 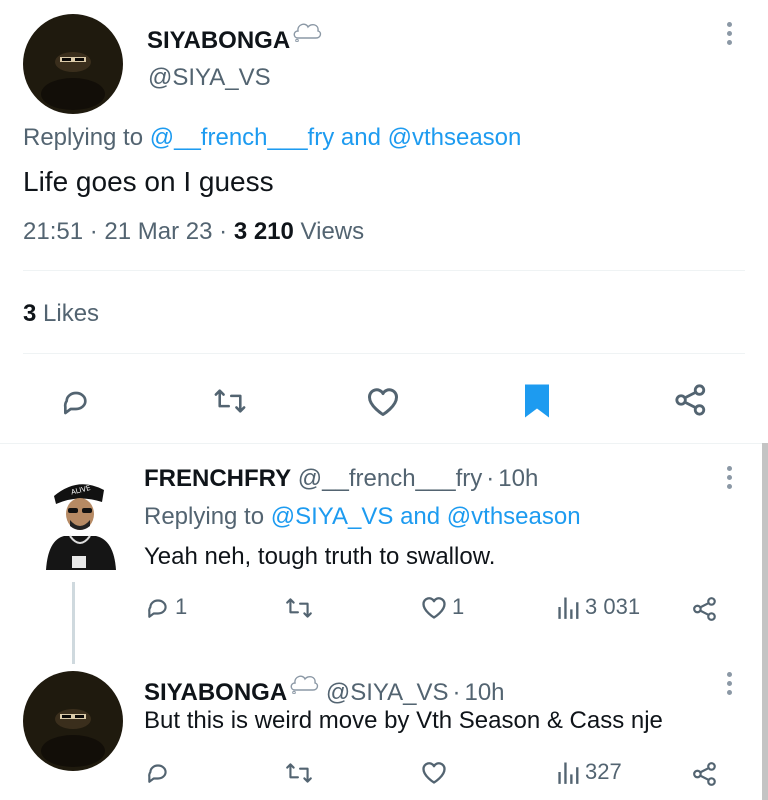 What do you see at coordinates (387, 692) in the screenshot?
I see `reply-author-handle: @SIYA_VS` at bounding box center [387, 692].